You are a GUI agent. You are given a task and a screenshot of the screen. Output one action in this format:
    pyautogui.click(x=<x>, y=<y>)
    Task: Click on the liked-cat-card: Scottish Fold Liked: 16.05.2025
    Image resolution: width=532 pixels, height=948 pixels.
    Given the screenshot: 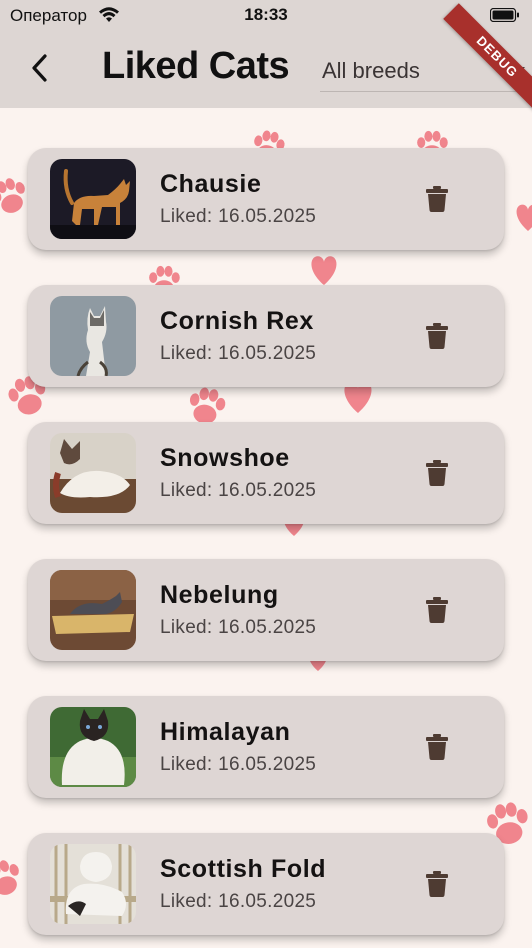 What is the action you would take?
    pyautogui.click(x=266, y=884)
    